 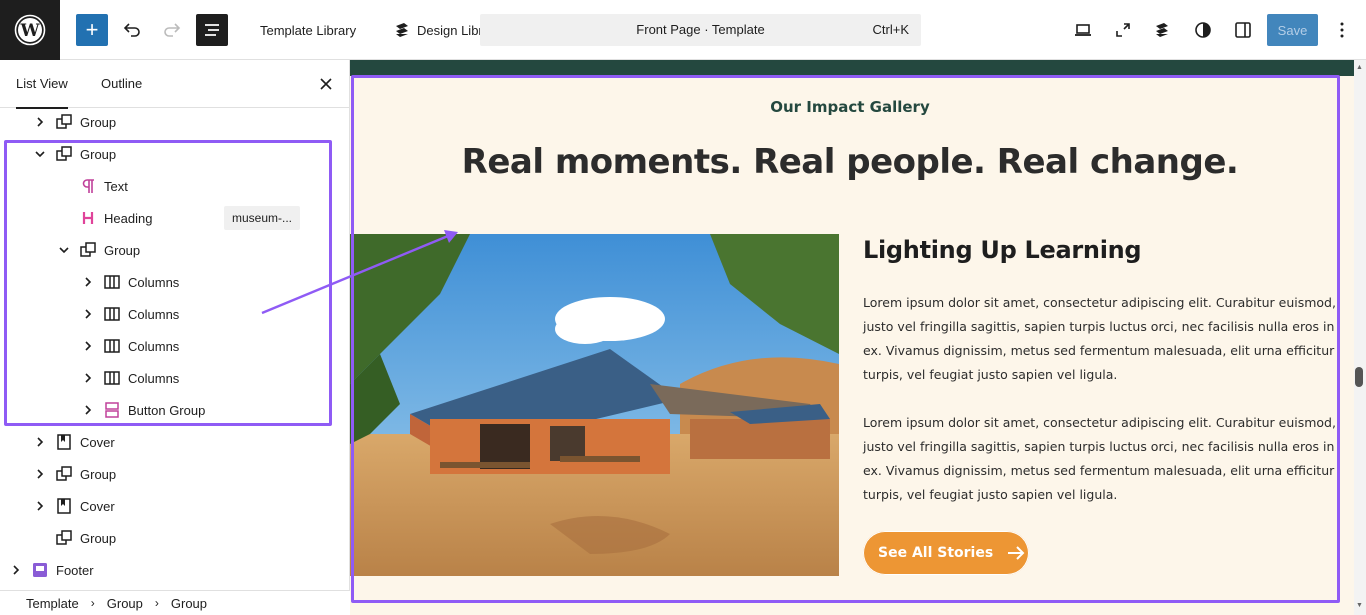 I want to click on list-view-icon, so click(x=212, y=30).